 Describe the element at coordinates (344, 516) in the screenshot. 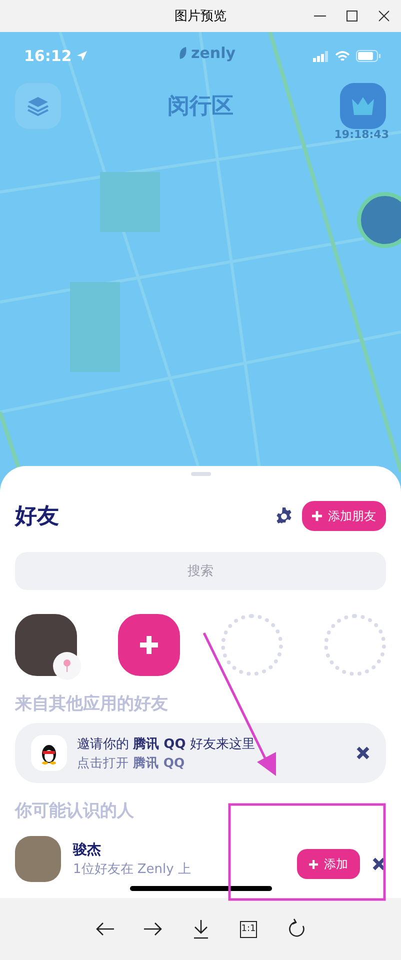

I see `add-friend-button: 添加朋友` at that location.